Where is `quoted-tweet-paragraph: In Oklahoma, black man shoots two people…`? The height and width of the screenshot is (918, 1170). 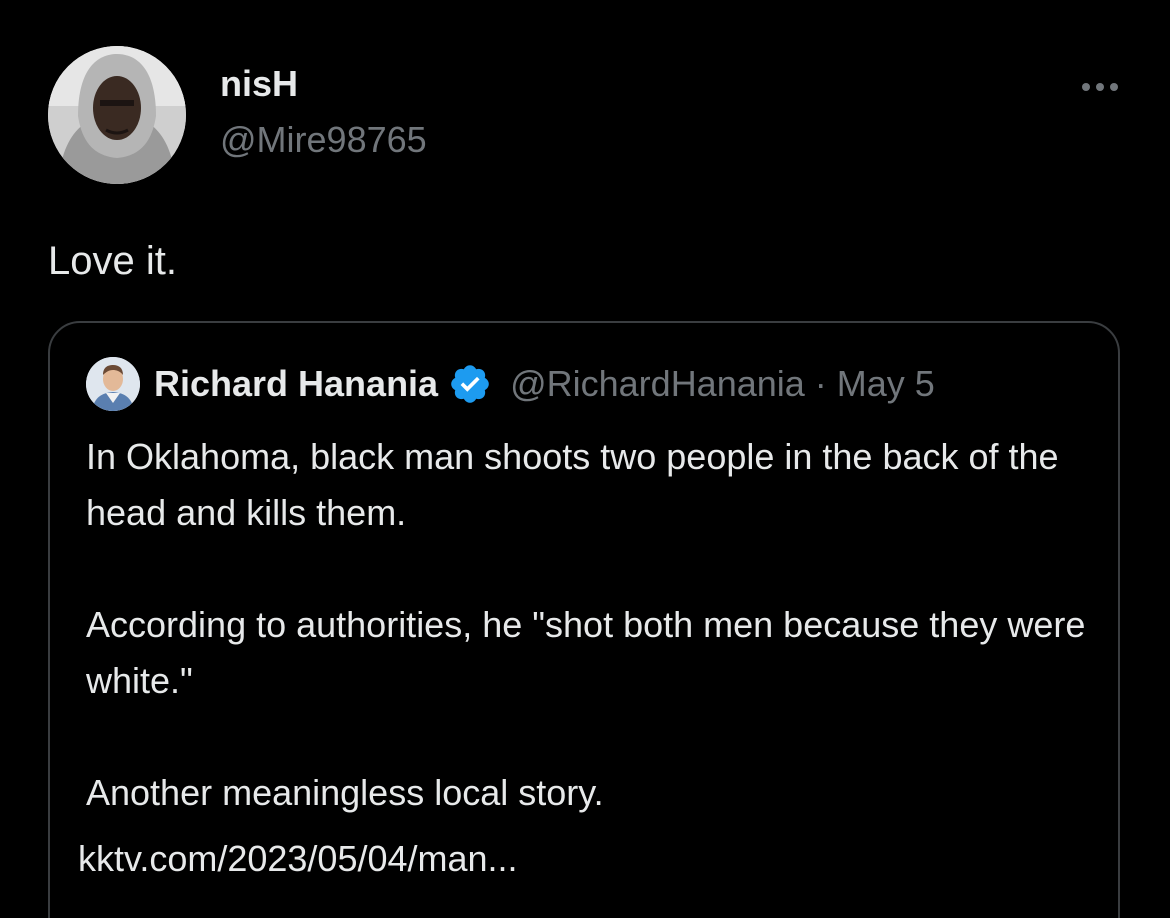
quoted-tweet-paragraph: In Oklahoma, black man shoots two people… is located at coordinates (577, 484).